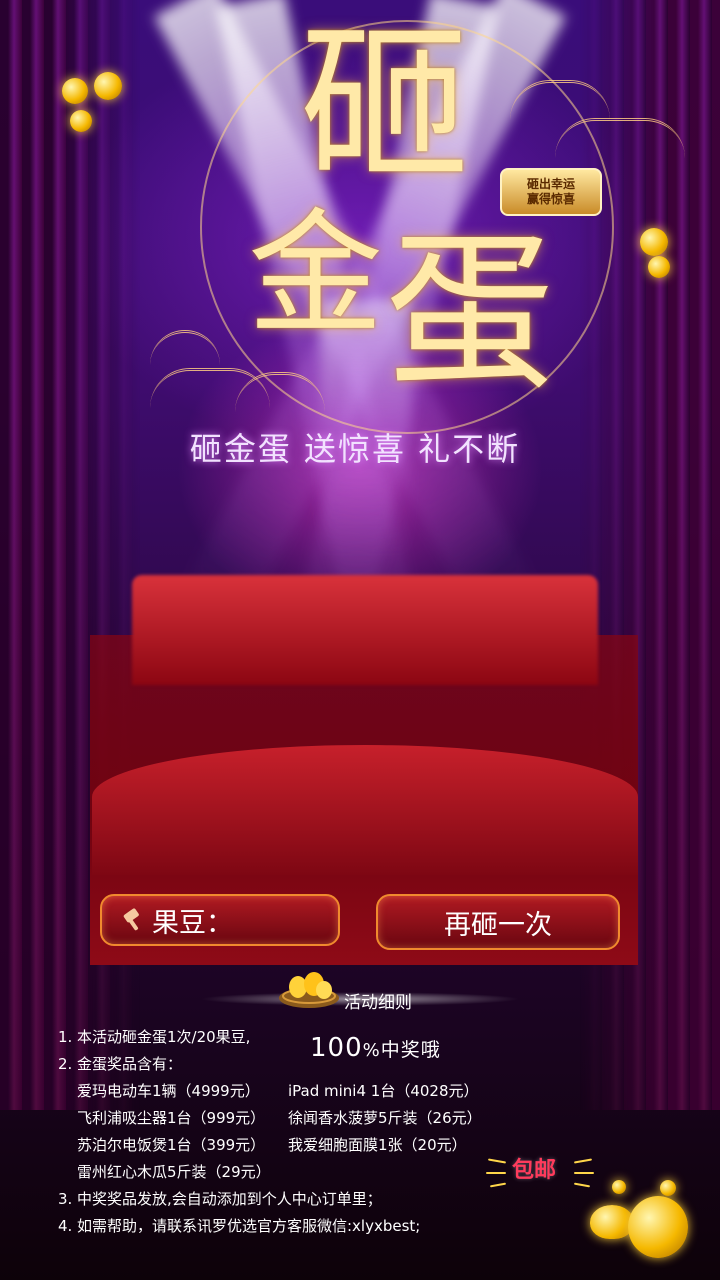 This screenshot has height=1280, width=720. I want to click on rule-text: 如需帮助，请联系讯罗优选官方客服微信:xlyxbest;, so click(249, 1226).